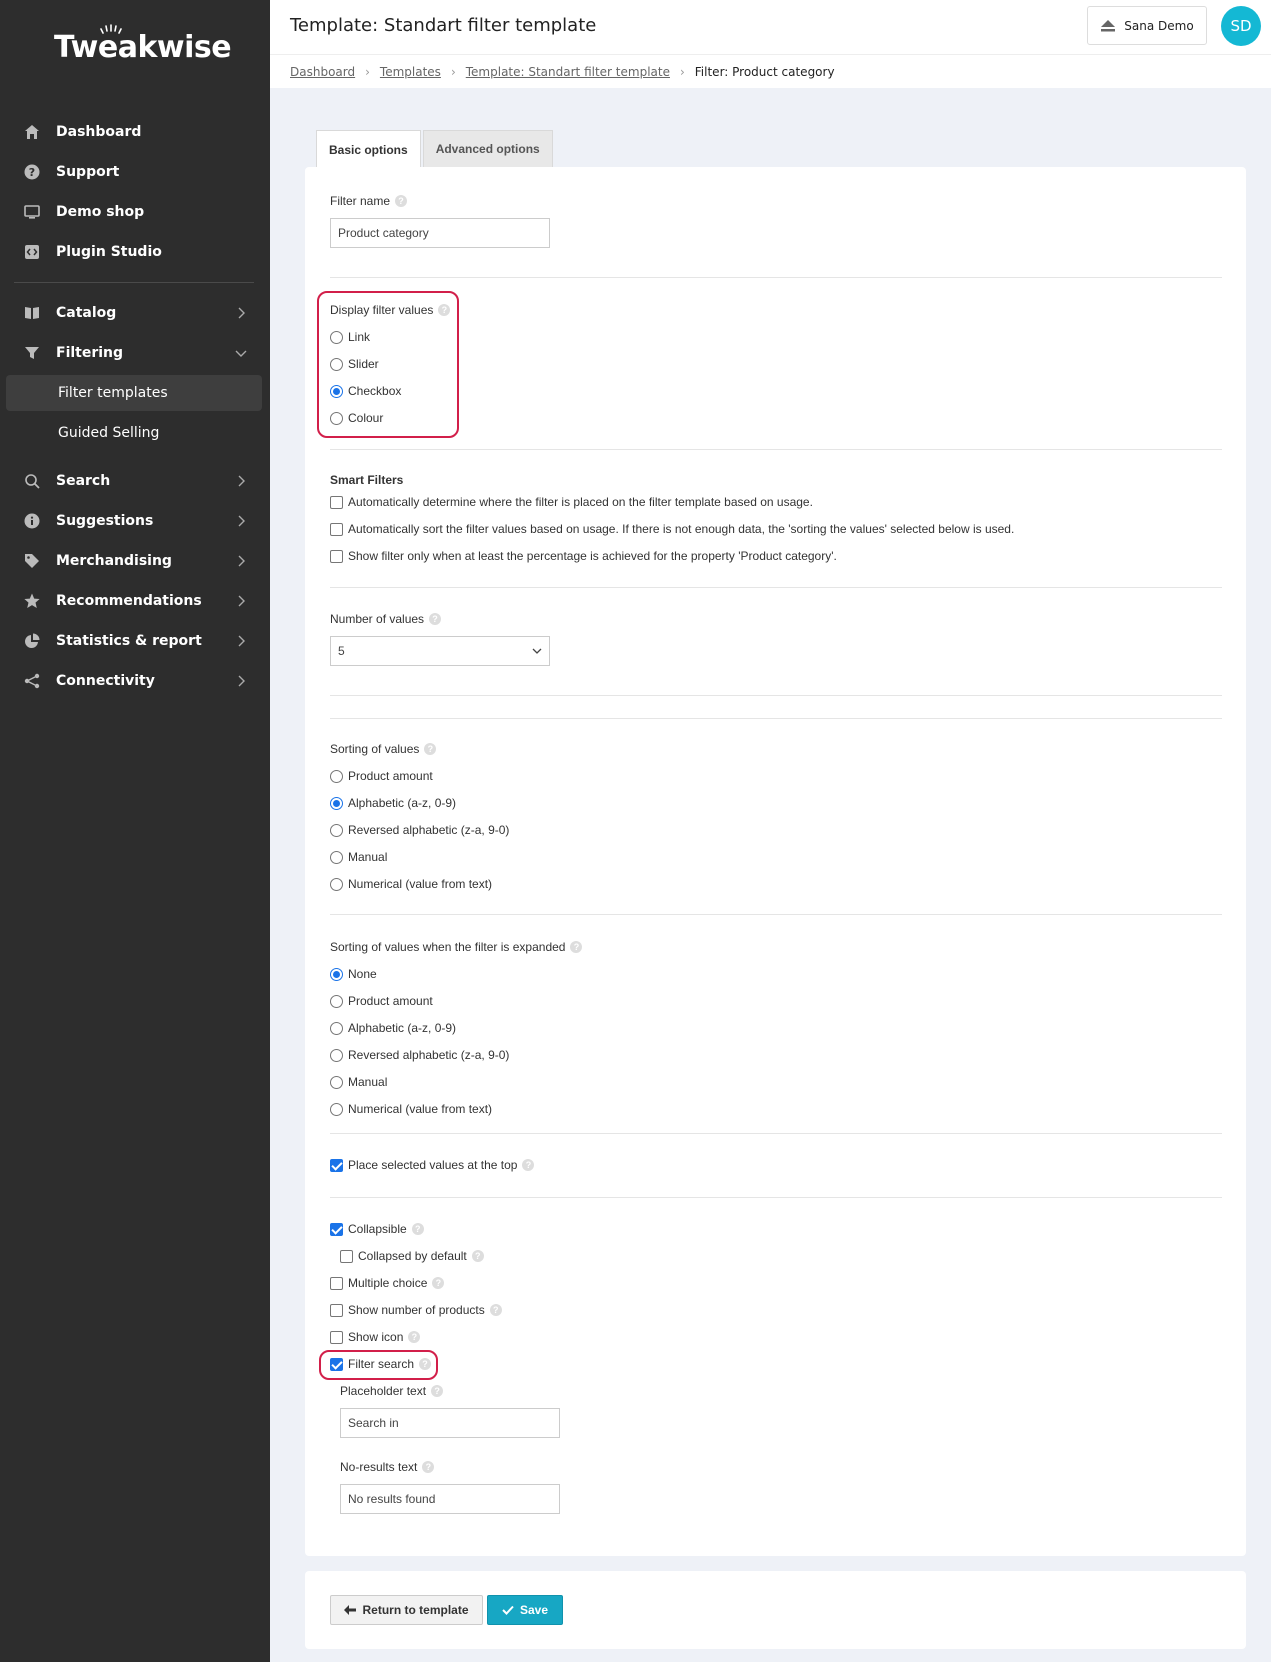 The height and width of the screenshot is (1662, 1271). What do you see at coordinates (134, 481) in the screenshot?
I see `sidebar-item-search: Search` at bounding box center [134, 481].